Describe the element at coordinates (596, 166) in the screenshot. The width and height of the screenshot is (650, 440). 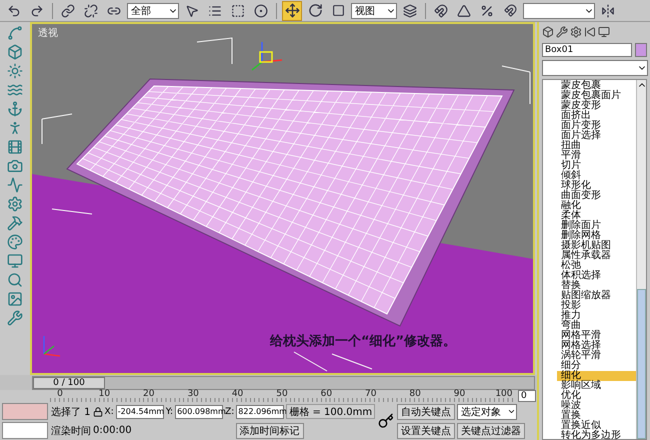
I see `modifier-list-item: 切片` at that location.